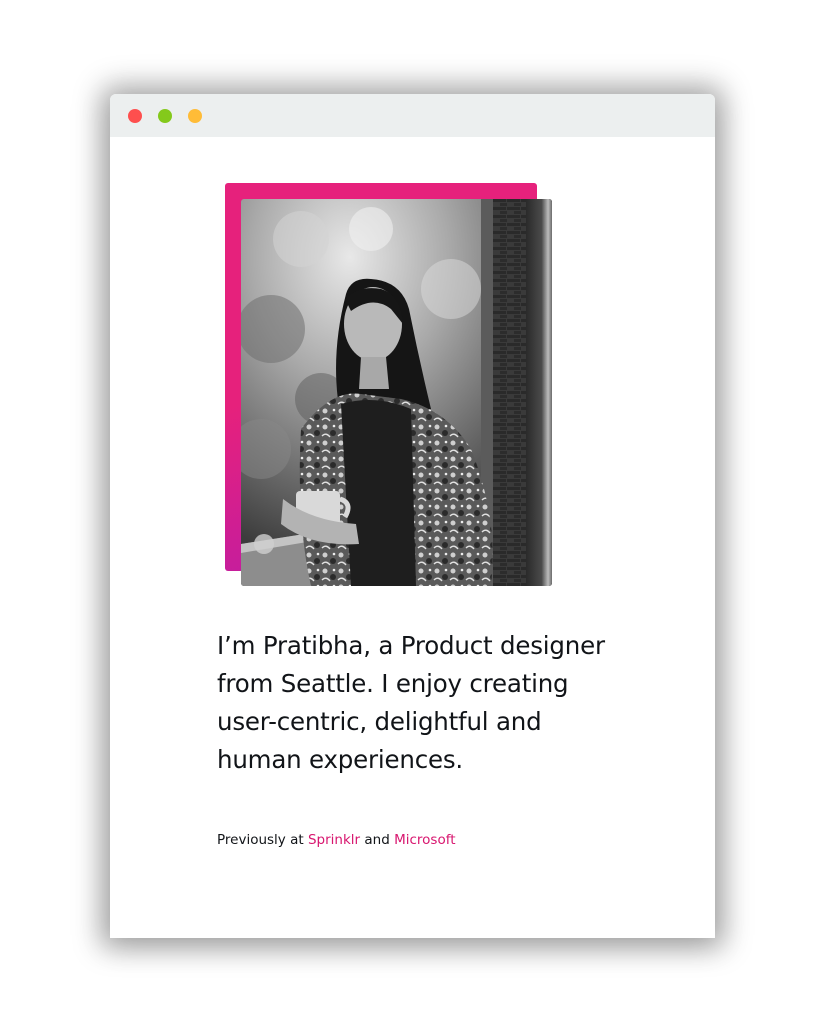 The width and height of the screenshot is (824, 1018). I want to click on sprinklr-link: Sprinklr, so click(334, 840).